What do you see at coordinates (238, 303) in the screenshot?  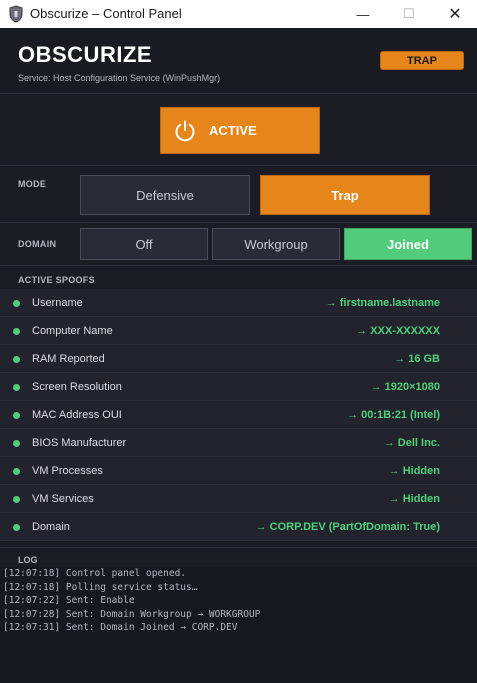 I see `spoof-row-username: Username → firstname.lastname` at bounding box center [238, 303].